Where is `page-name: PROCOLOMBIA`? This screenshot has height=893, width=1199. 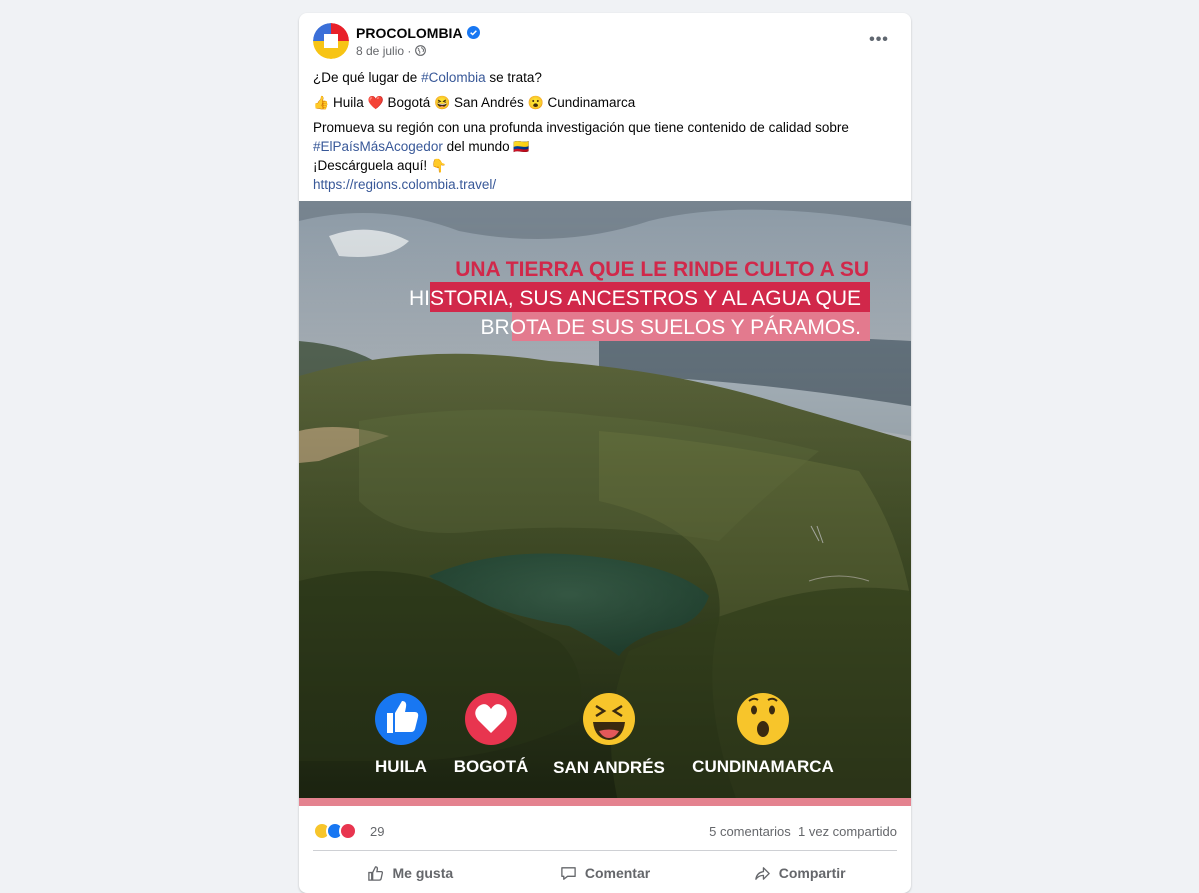
page-name: PROCOLOMBIA is located at coordinates (409, 33).